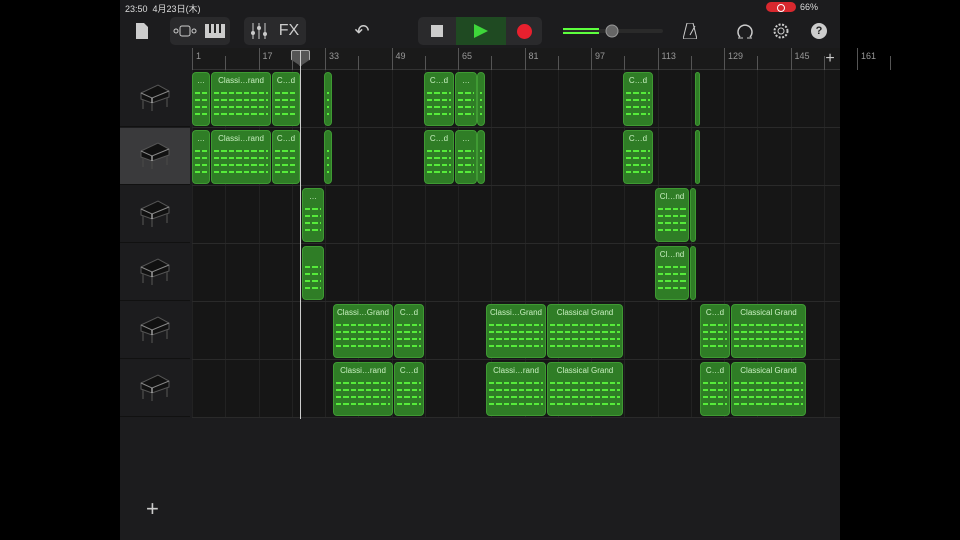  What do you see at coordinates (745, 31) in the screenshot?
I see `loop-icon` at bounding box center [745, 31].